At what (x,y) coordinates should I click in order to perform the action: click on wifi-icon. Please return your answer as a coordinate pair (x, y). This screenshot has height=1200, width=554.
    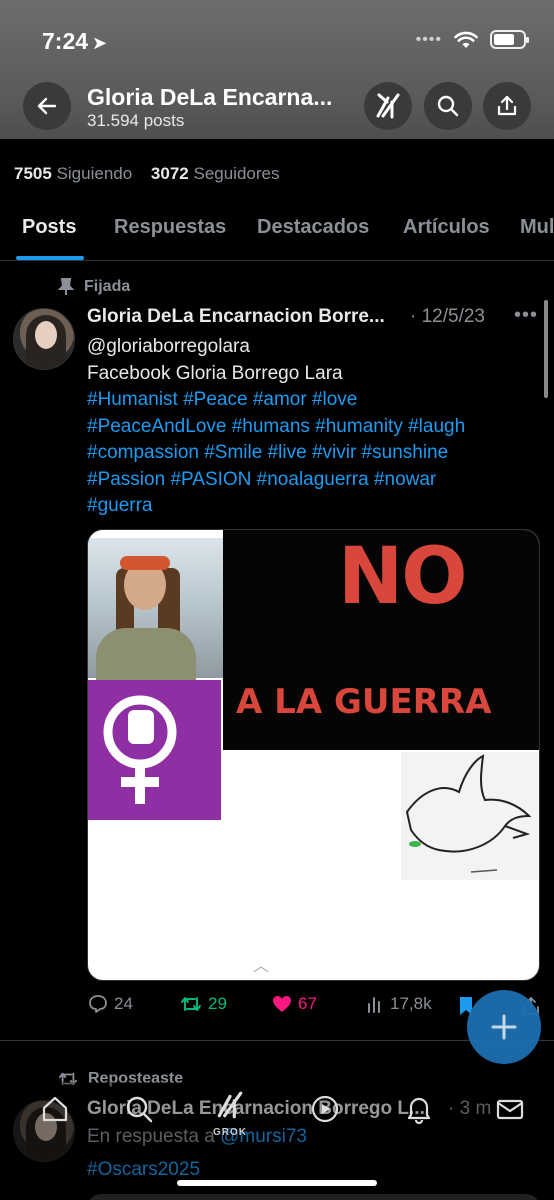
    Looking at the image, I should click on (466, 39).